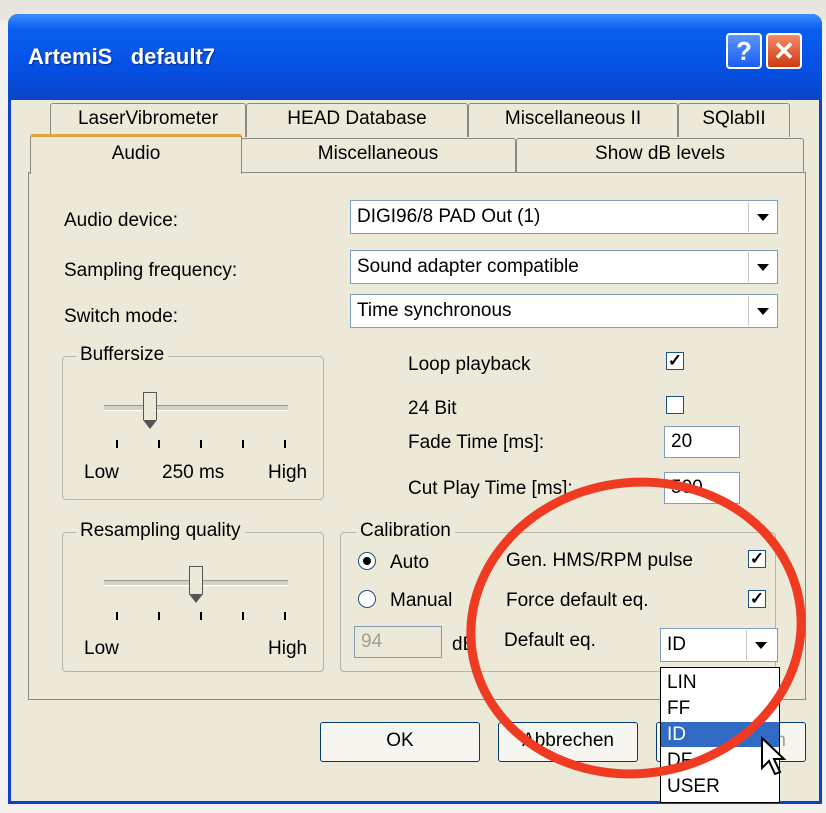 The width and height of the screenshot is (826, 813). I want to click on sampling-frequency-select: Sound adapter compatible, so click(564, 267).